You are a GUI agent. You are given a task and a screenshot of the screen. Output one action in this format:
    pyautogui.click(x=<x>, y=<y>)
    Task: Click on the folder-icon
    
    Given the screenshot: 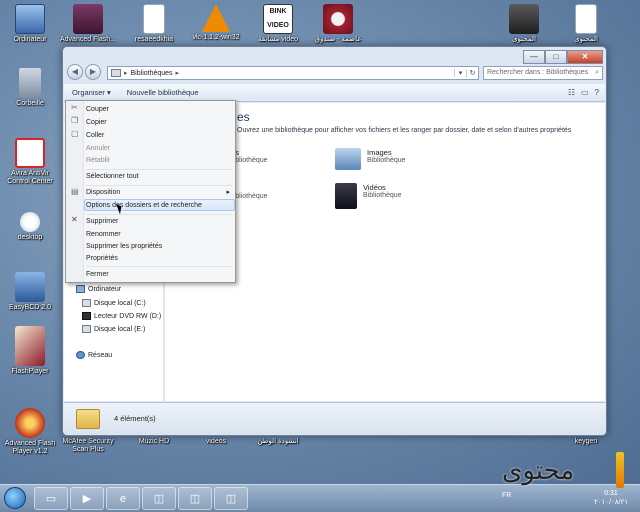 What is the action you would take?
    pyautogui.click(x=88, y=418)
    